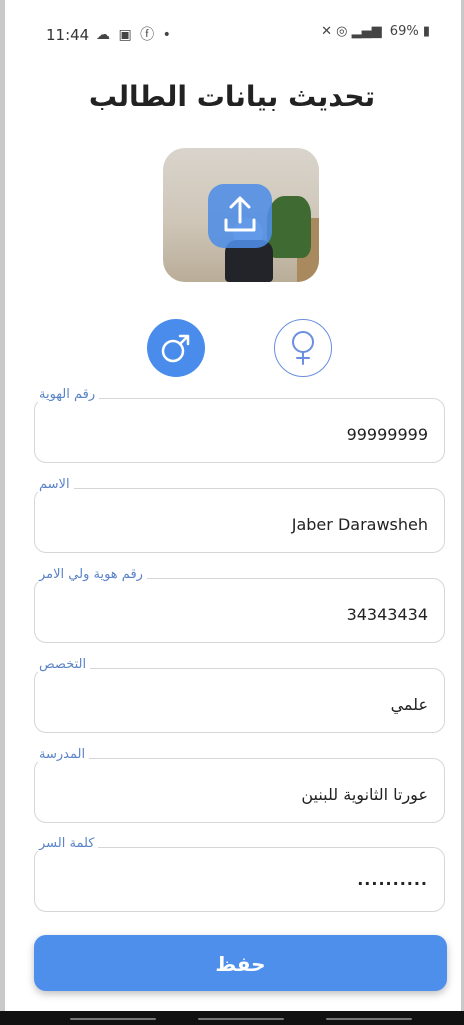  I want to click on upload-icon, so click(240, 214).